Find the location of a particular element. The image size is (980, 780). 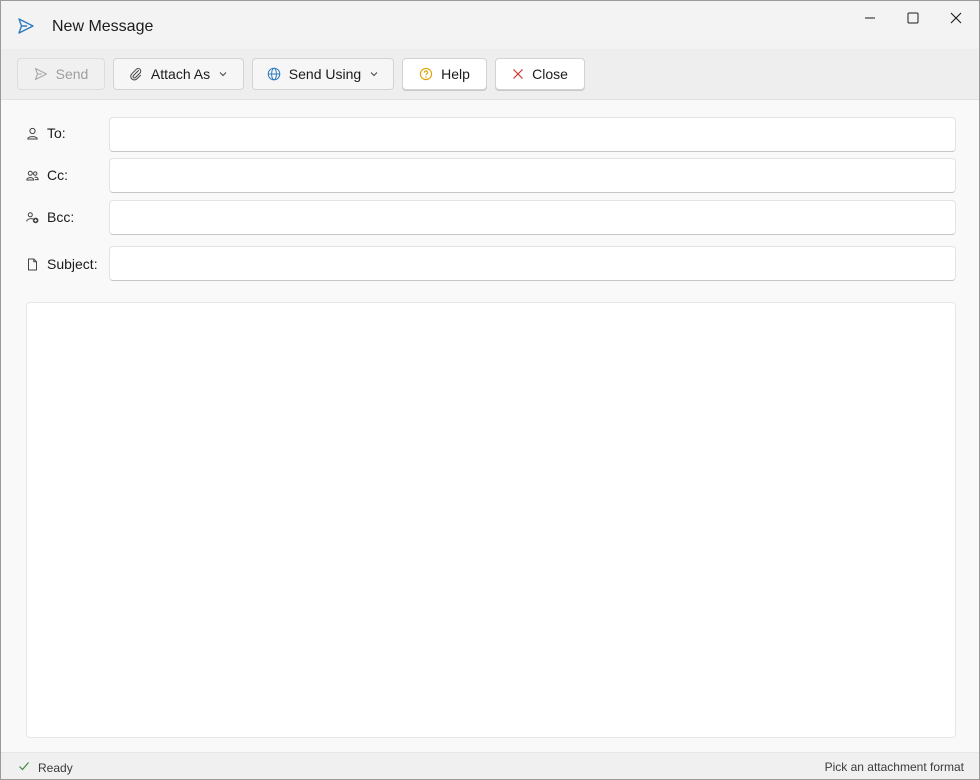

attach-as-dropdown: Attach As is located at coordinates (178, 74).